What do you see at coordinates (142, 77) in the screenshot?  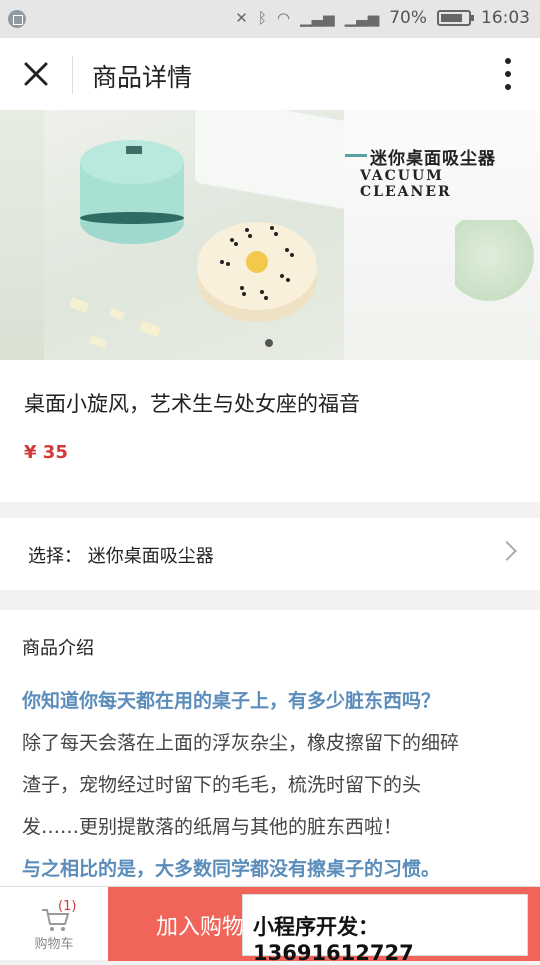 I see `page-title: 商品详情` at bounding box center [142, 77].